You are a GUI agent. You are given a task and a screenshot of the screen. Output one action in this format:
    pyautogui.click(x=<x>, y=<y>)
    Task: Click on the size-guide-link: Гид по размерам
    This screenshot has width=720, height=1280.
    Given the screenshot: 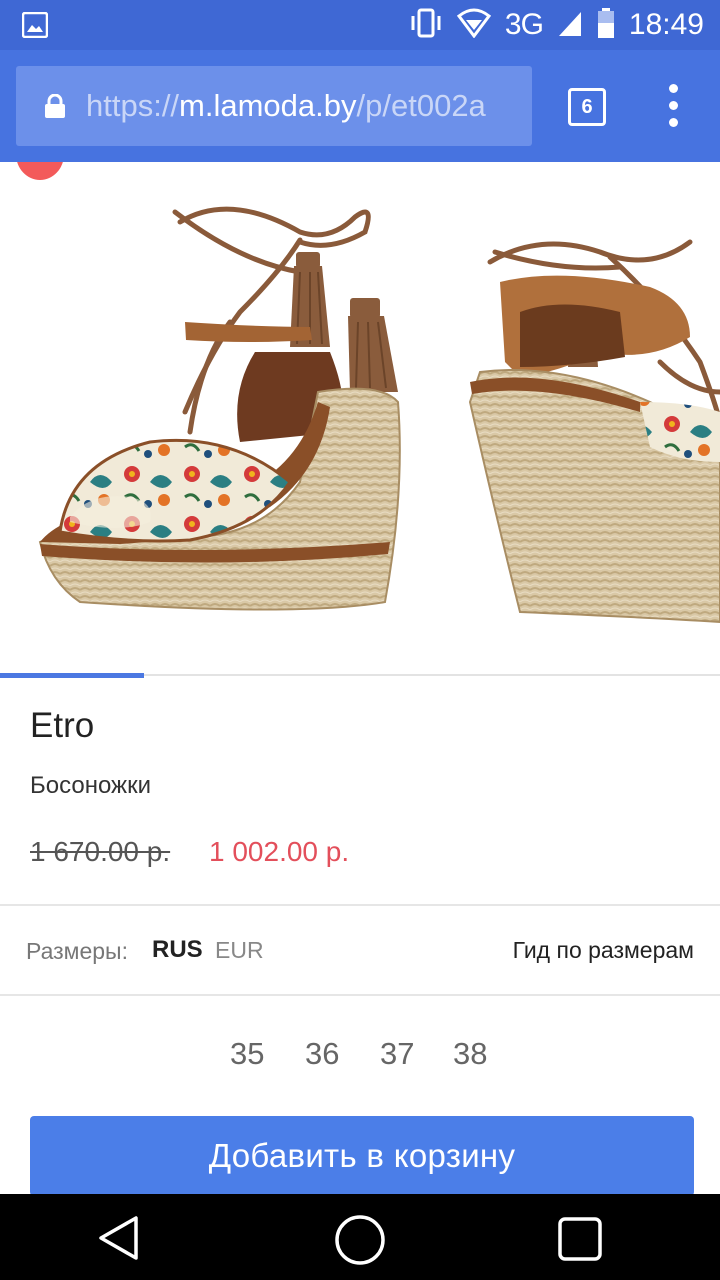 What is the action you would take?
    pyautogui.click(x=603, y=950)
    